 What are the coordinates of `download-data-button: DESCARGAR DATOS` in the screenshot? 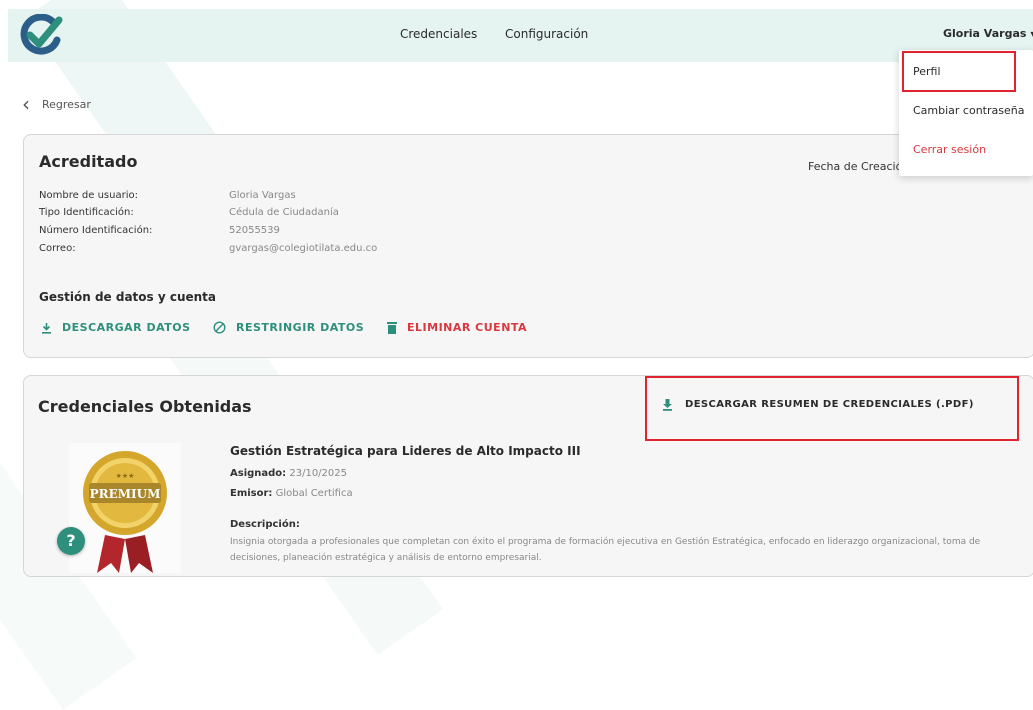 It's located at (116, 327).